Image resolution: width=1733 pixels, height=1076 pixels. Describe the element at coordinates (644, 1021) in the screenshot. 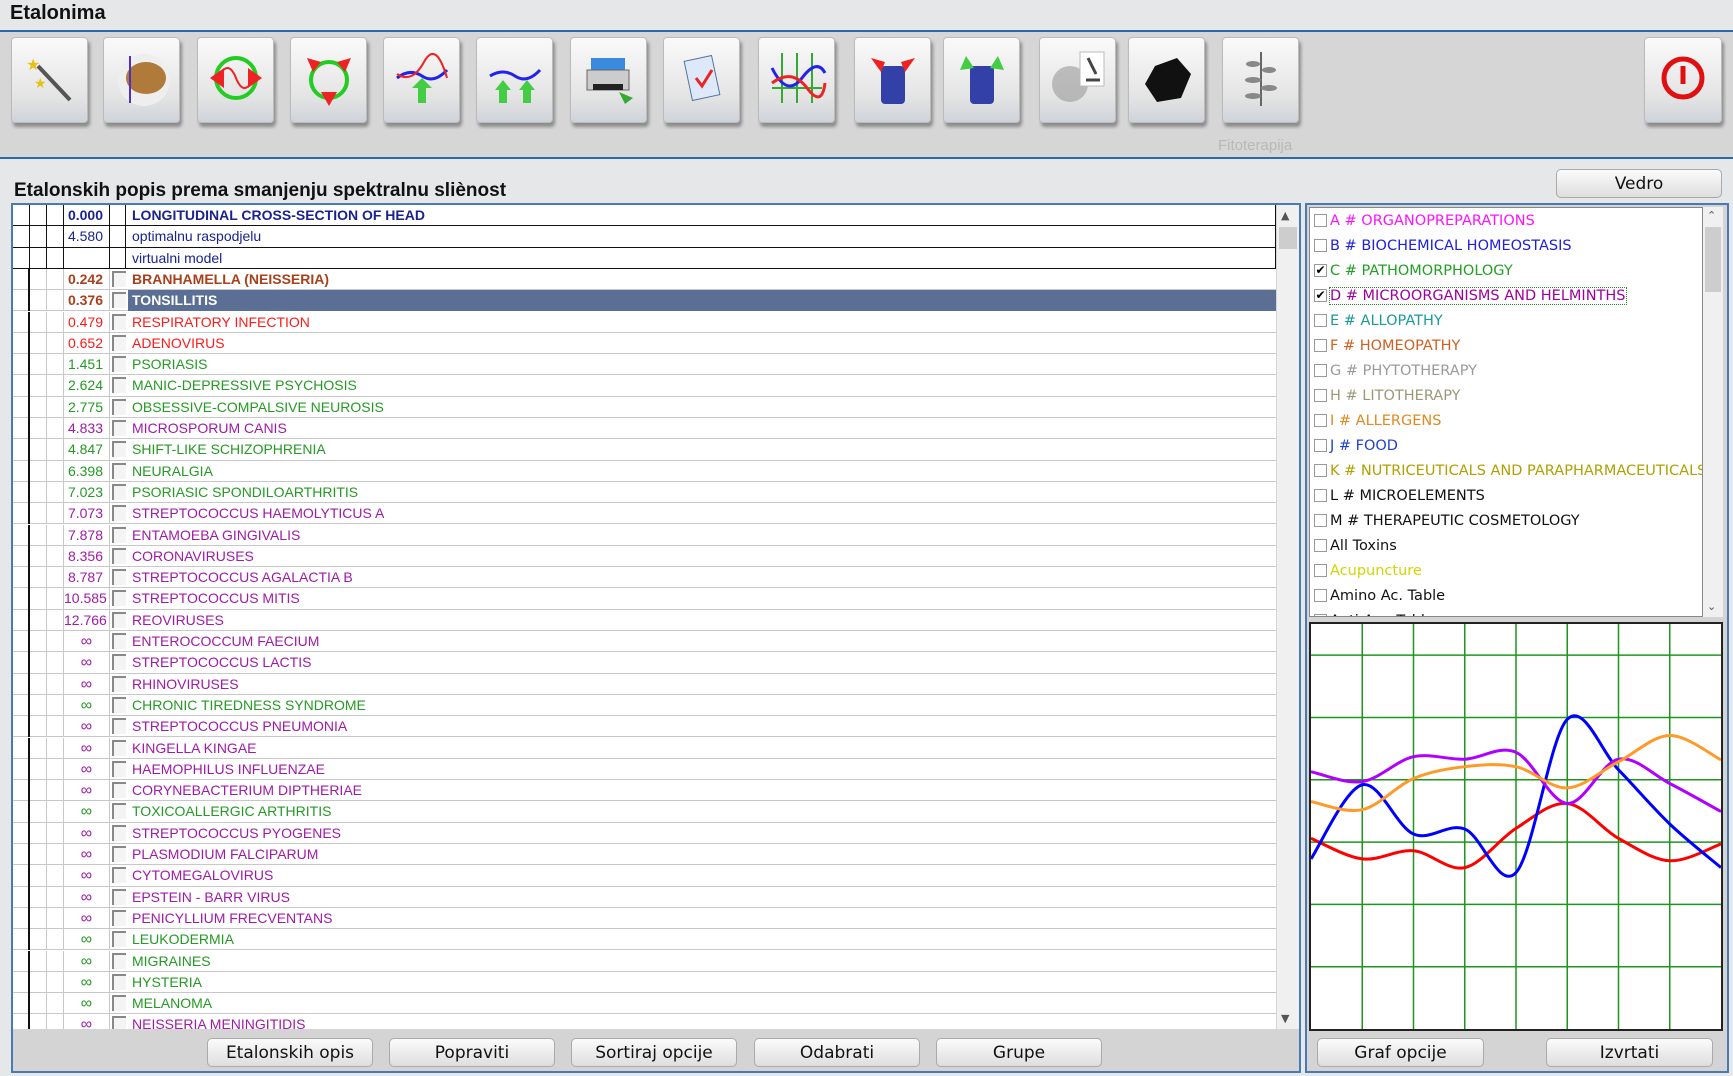

I see `etalon-row: ∞ NEISSERIA MENINGITIDIS` at that location.